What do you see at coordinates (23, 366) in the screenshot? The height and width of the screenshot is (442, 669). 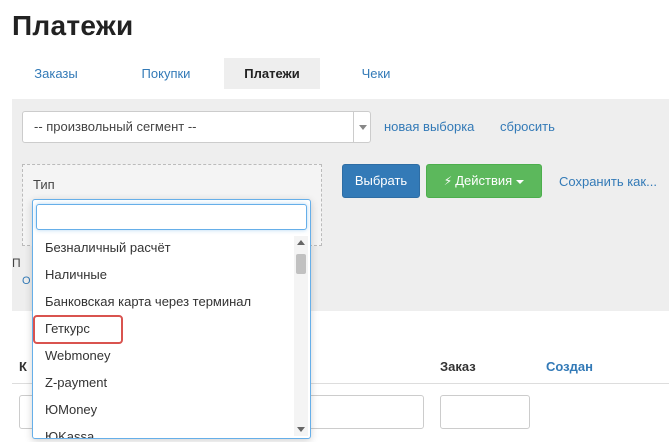 I see `column-header-first: К` at bounding box center [23, 366].